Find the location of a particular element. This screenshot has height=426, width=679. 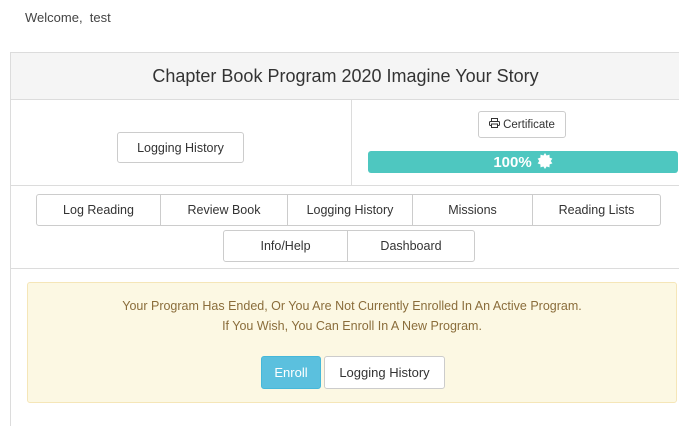

nav-review-book: Review Book is located at coordinates (224, 210).